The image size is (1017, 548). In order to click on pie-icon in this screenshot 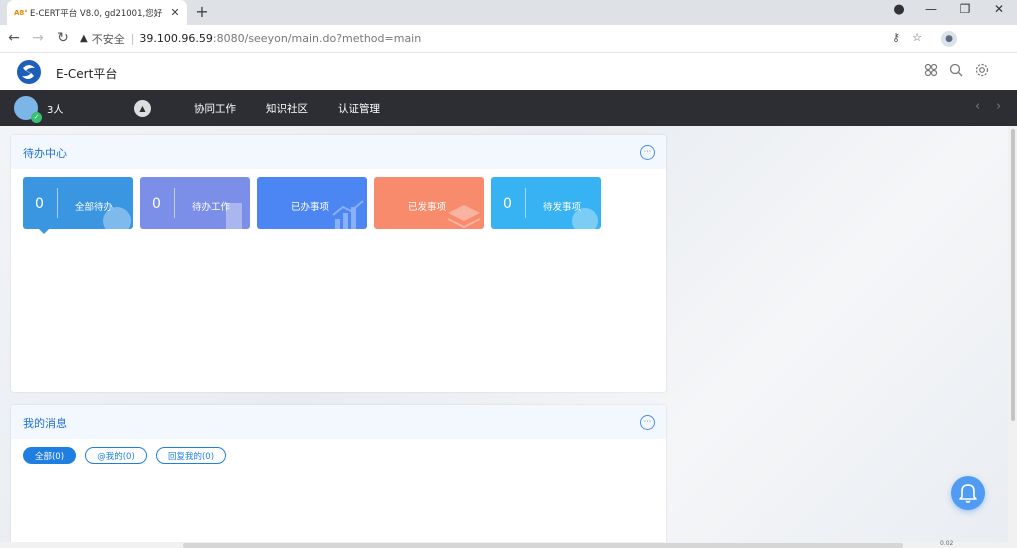, I will do `click(585, 218)`.